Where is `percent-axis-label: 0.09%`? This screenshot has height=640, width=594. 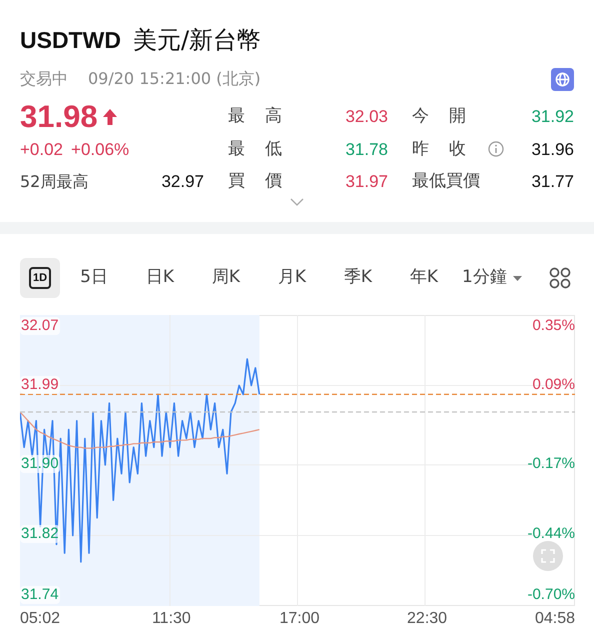 percent-axis-label: 0.09% is located at coordinates (553, 385).